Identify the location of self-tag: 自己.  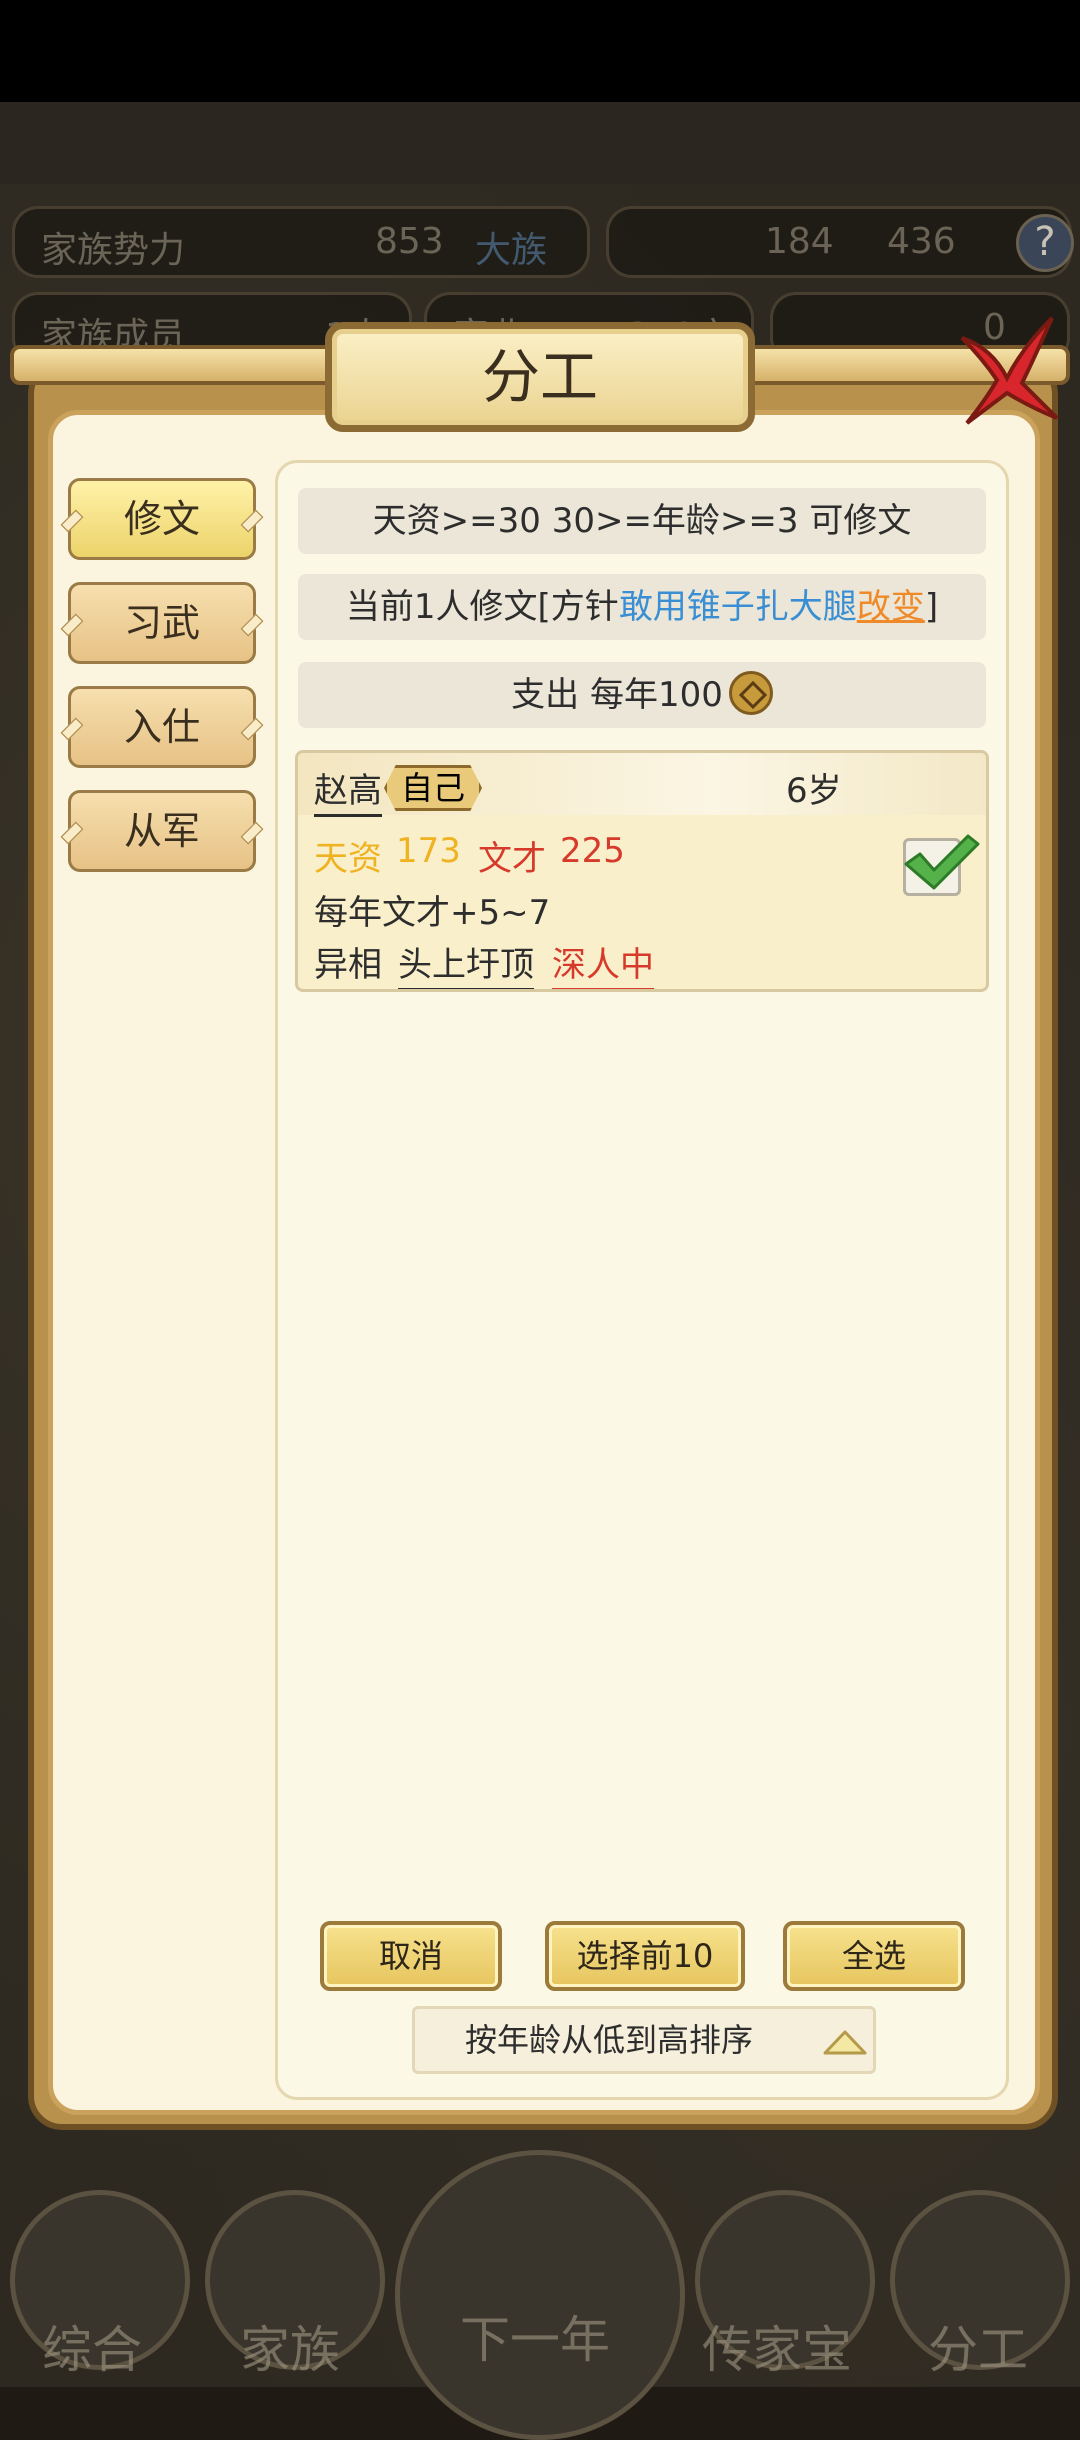
(433, 788).